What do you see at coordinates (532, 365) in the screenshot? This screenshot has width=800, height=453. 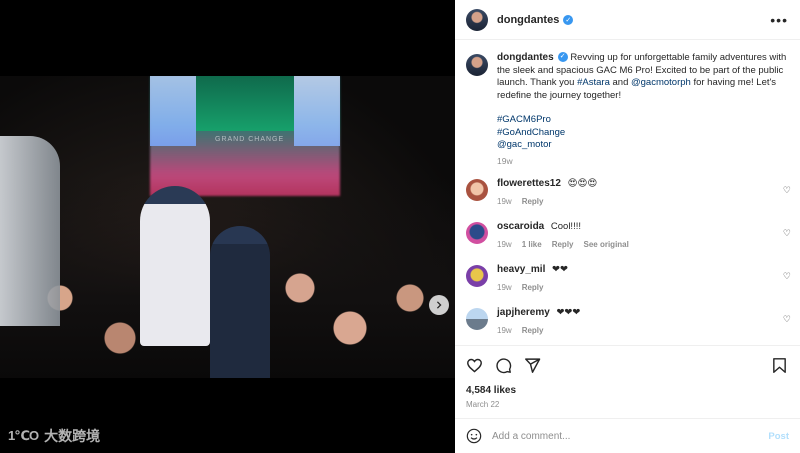 I see `share-icon` at bounding box center [532, 365].